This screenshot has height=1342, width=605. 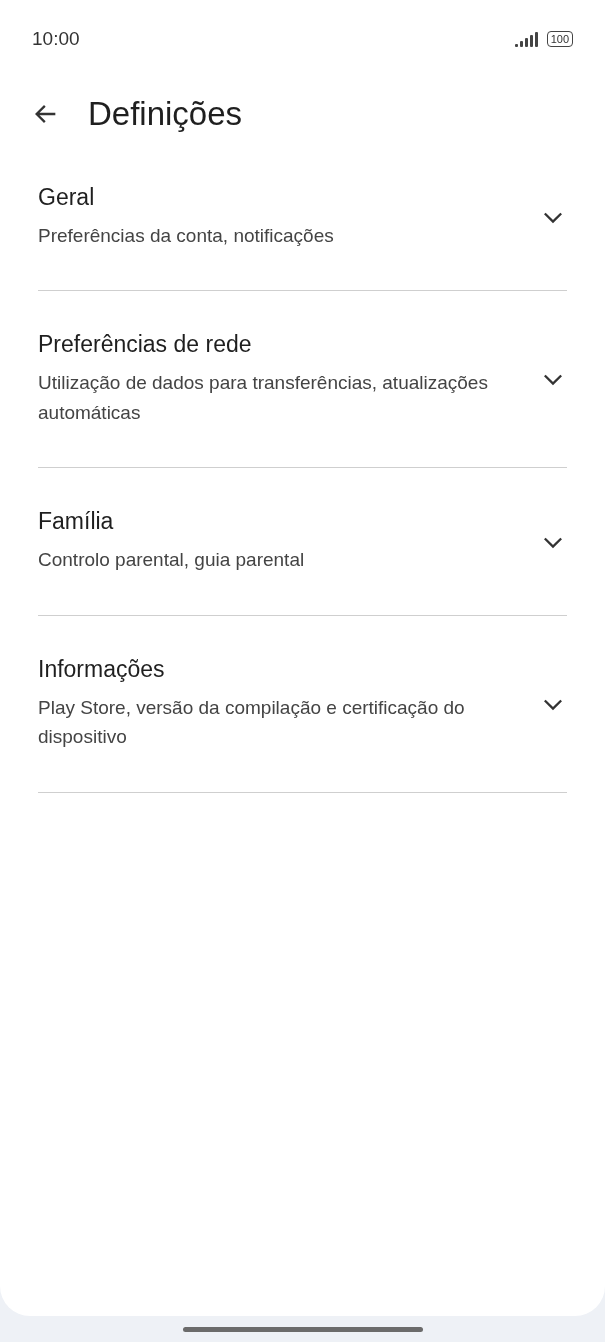 I want to click on section-title: Família, so click(x=76, y=522).